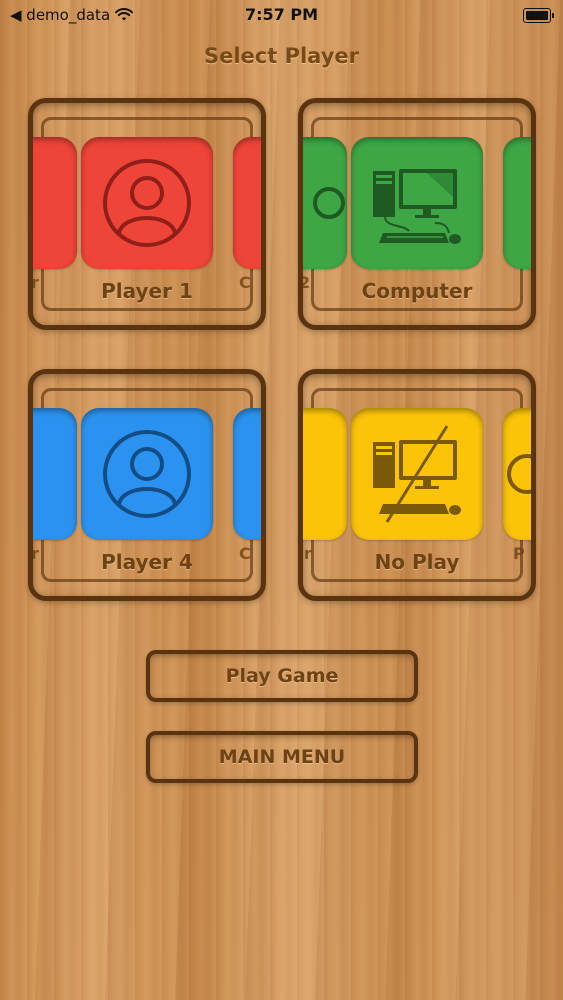 The height and width of the screenshot is (1000, 563). What do you see at coordinates (282, 757) in the screenshot?
I see `main-menu-button: MAIN MENU` at bounding box center [282, 757].